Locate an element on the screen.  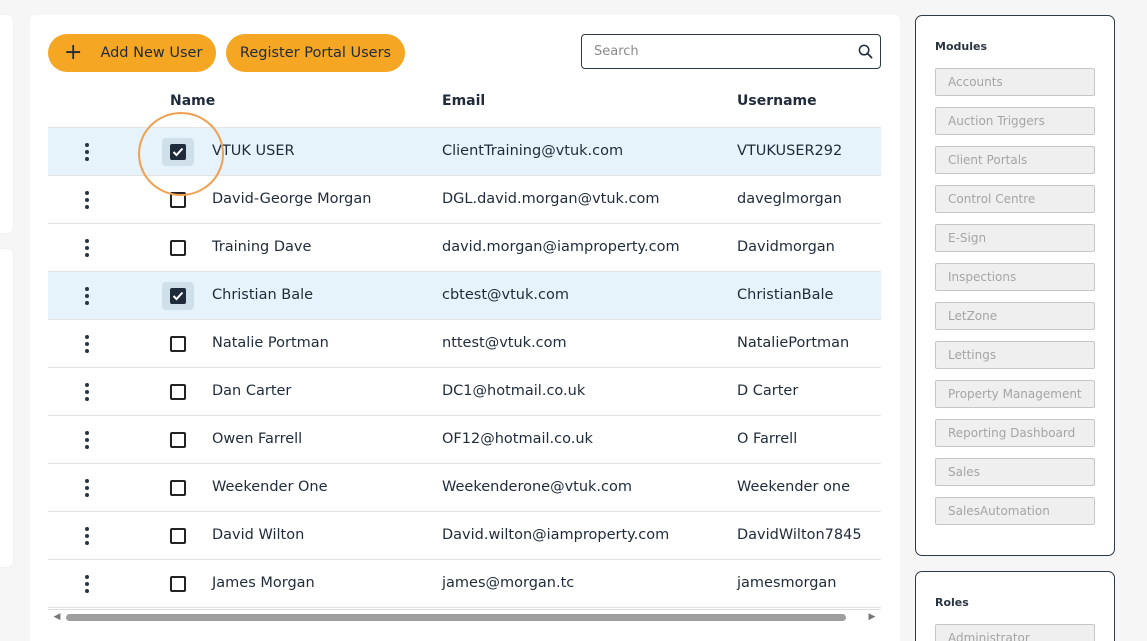
scrollbar-thumb is located at coordinates (456, 617).